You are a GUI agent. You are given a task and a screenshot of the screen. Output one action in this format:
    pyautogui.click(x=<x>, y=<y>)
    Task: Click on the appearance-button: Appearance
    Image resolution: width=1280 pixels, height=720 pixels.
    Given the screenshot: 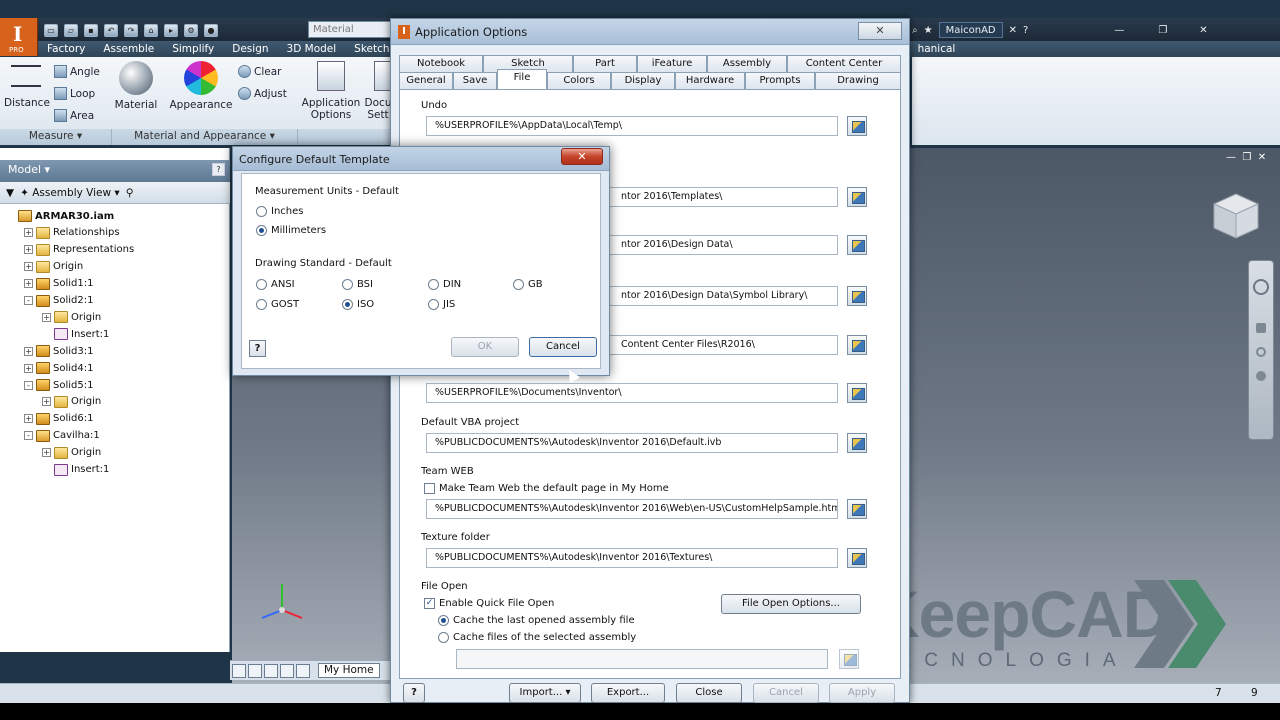 What is the action you would take?
    pyautogui.click(x=201, y=86)
    